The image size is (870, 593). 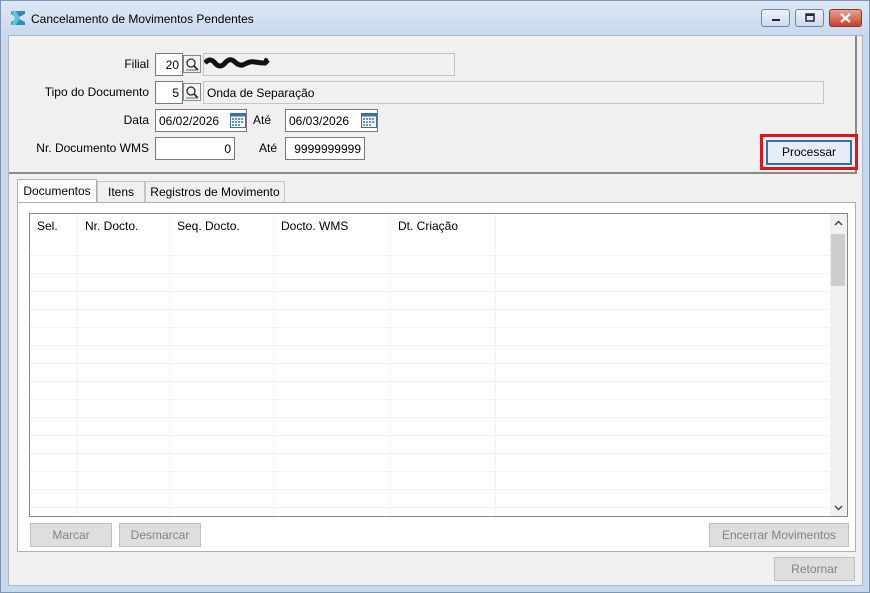 I want to click on filial-lookup-icon, so click(x=192, y=64).